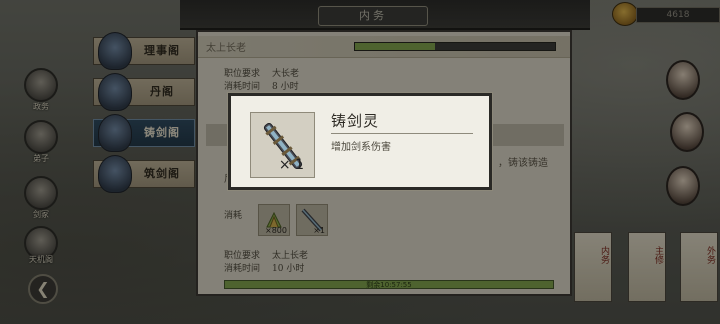  What do you see at coordinates (282, 145) in the screenshot?
I see `item-slot: × 1` at bounding box center [282, 145].